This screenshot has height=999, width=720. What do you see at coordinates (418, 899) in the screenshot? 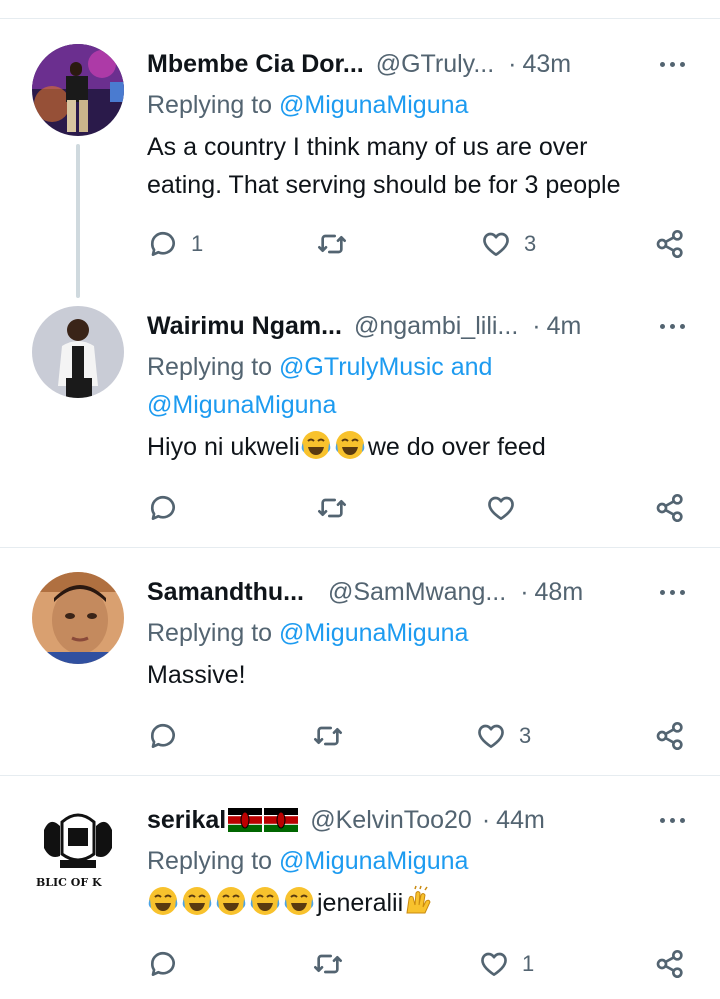
I see `raising-hands-emoji-icon` at bounding box center [418, 899].